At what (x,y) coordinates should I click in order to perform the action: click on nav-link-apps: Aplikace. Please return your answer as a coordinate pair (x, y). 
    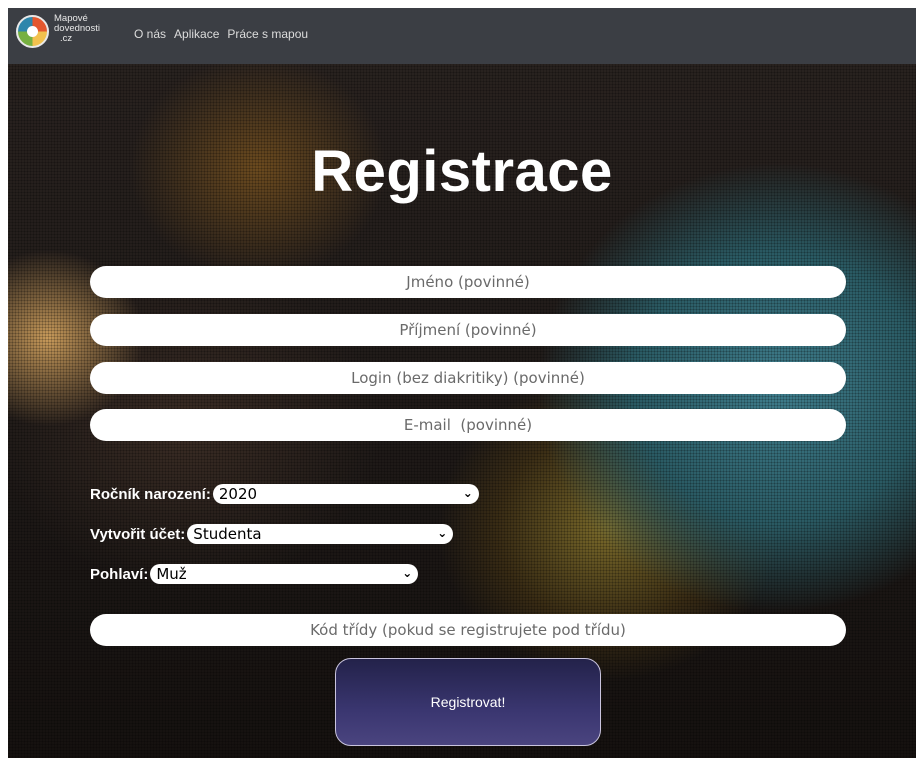
    Looking at the image, I should click on (196, 34).